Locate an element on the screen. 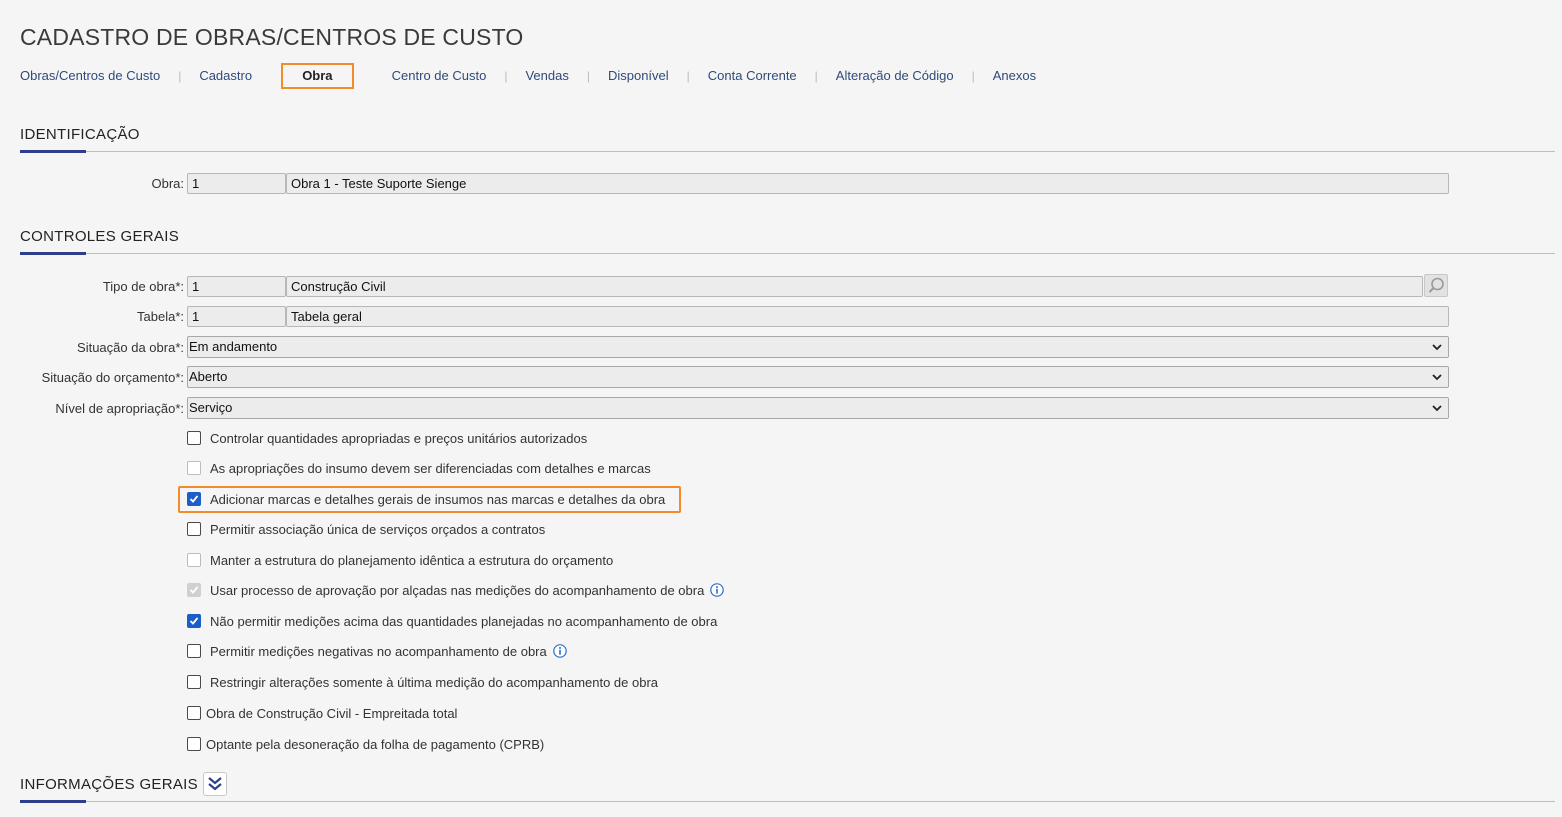 The height and width of the screenshot is (817, 1562). obra-label: Obra: is located at coordinates (167, 183).